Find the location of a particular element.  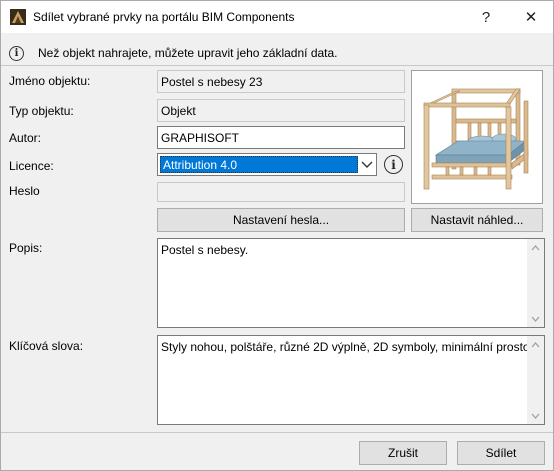

license-select: Attribution 4.0 is located at coordinates (267, 164).